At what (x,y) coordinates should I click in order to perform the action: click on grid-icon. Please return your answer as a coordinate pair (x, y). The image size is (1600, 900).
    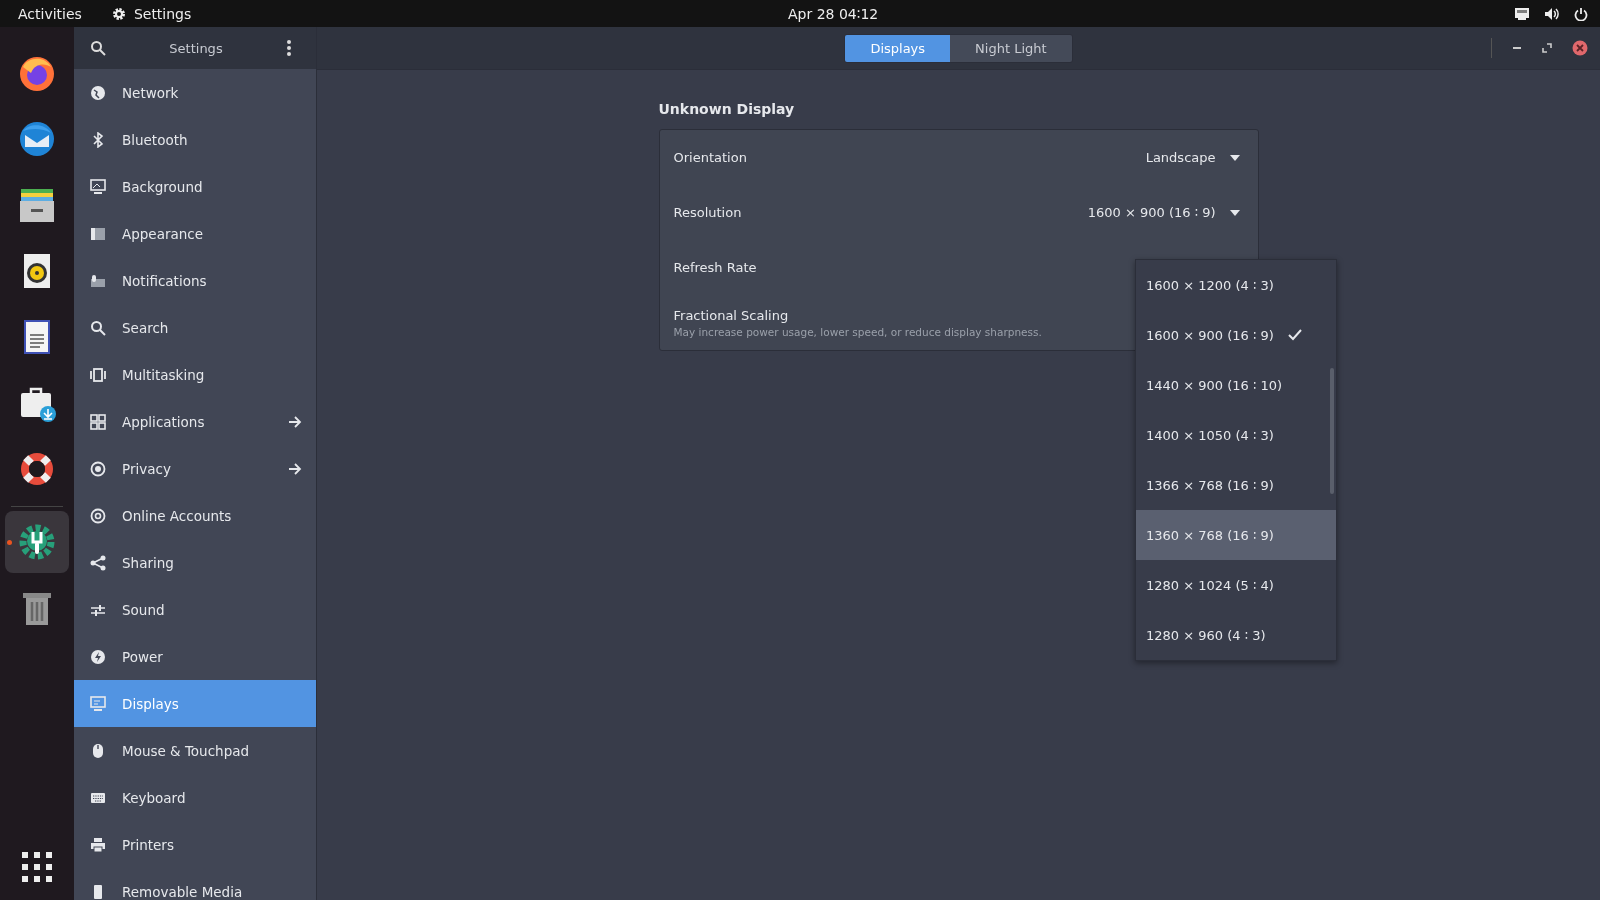
    Looking at the image, I should click on (98, 421).